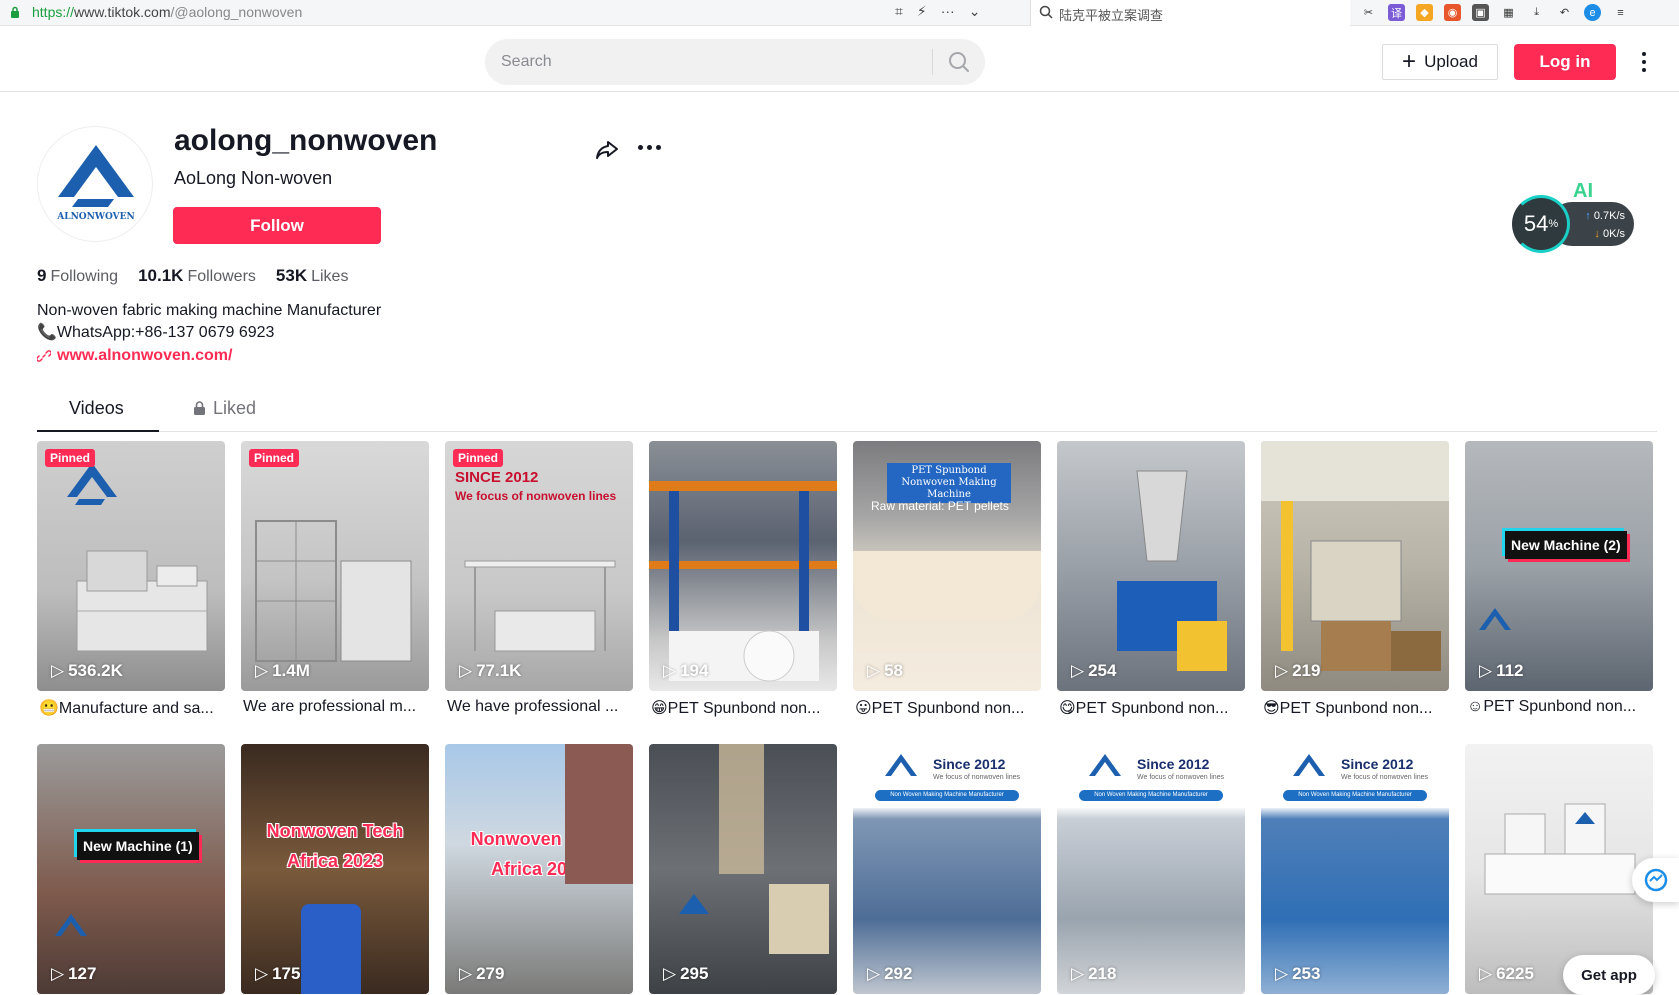 This screenshot has width=1679, height=995. I want to click on video-thumbnail: Nonwoven Tech Africa 2023 ▷ 279, so click(539, 869).